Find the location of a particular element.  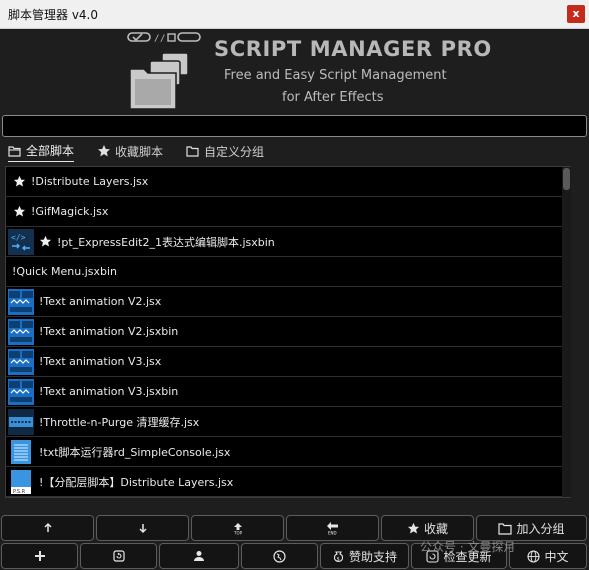

script-name: !Quick Menu.jsxbin is located at coordinates (65, 271).